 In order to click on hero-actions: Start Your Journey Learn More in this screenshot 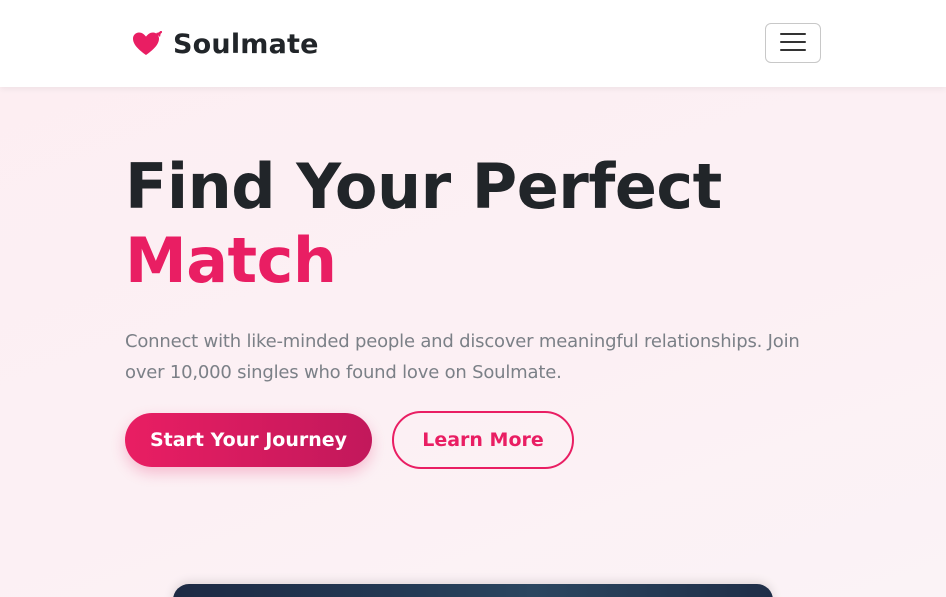, I will do `click(349, 440)`.